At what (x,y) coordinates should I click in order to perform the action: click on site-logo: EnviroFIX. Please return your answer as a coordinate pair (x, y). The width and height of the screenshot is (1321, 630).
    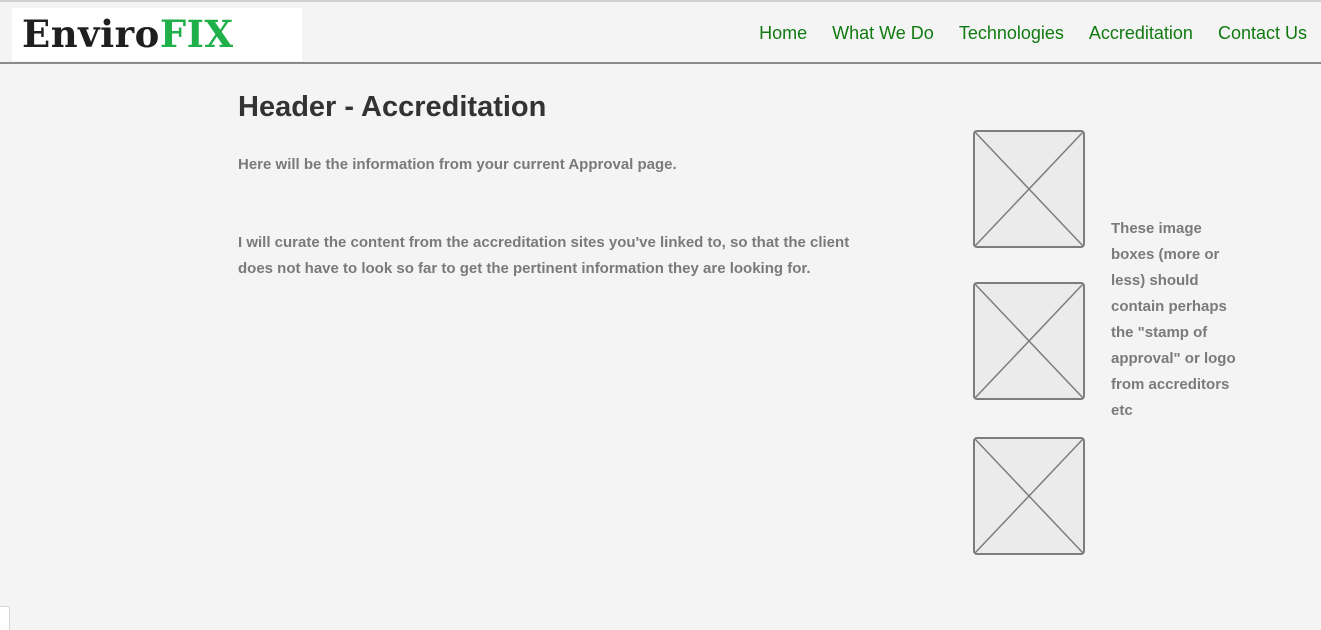
    Looking at the image, I should click on (157, 34).